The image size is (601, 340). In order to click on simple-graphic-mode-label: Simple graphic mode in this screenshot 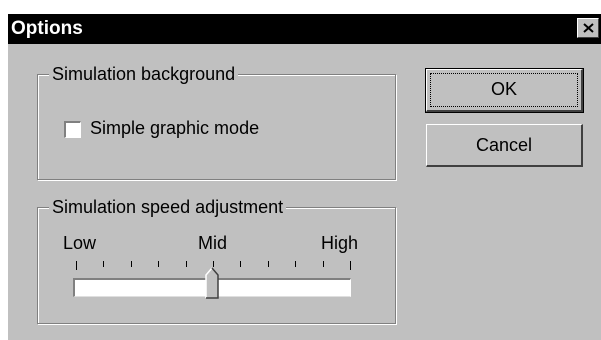, I will do `click(174, 128)`.